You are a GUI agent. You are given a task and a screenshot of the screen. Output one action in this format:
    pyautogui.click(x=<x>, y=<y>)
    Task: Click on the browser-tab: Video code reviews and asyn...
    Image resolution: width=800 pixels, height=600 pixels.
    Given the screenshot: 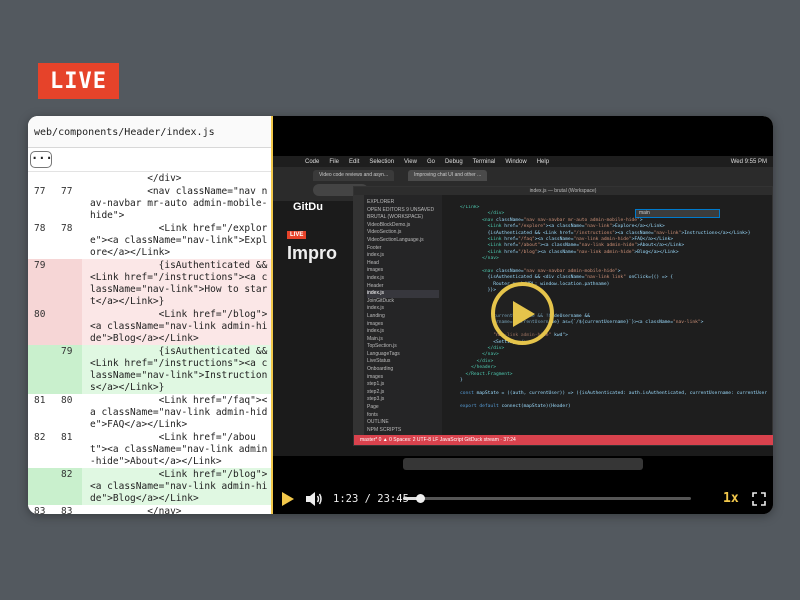 What is the action you would take?
    pyautogui.click(x=354, y=175)
    